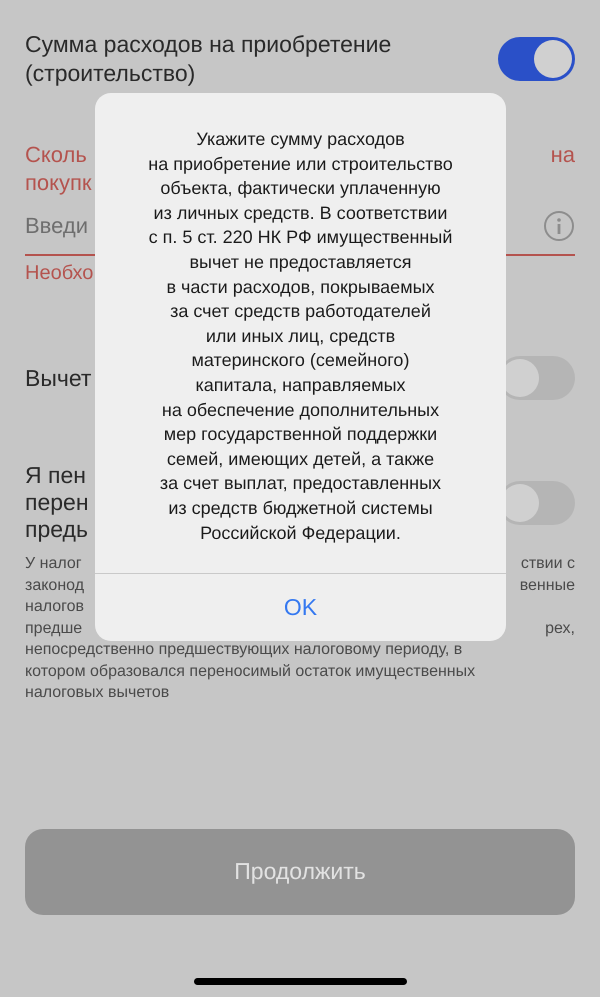  Describe the element at coordinates (97, 693) in the screenshot. I see `note-text: налоговых вычетов` at that location.